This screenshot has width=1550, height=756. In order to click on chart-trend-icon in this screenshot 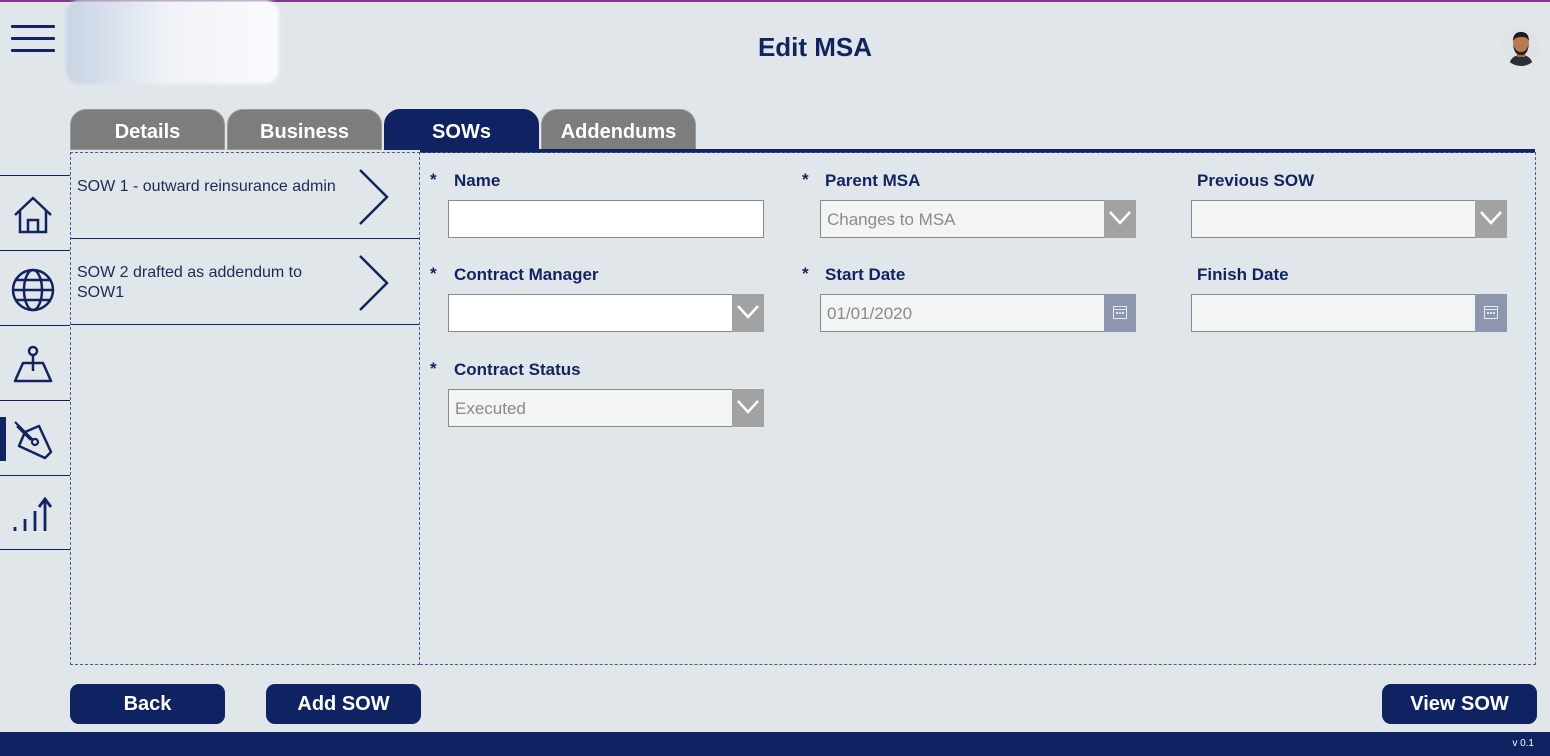, I will do `click(33, 513)`.